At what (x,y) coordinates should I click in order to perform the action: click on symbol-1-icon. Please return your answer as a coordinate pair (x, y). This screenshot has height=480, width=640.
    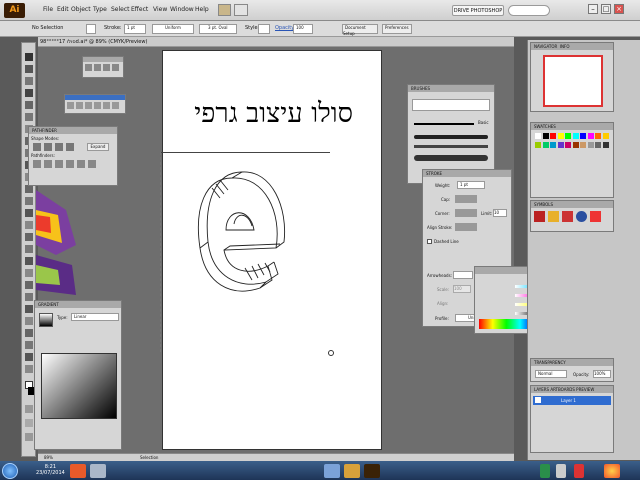
    Looking at the image, I should click on (539, 216).